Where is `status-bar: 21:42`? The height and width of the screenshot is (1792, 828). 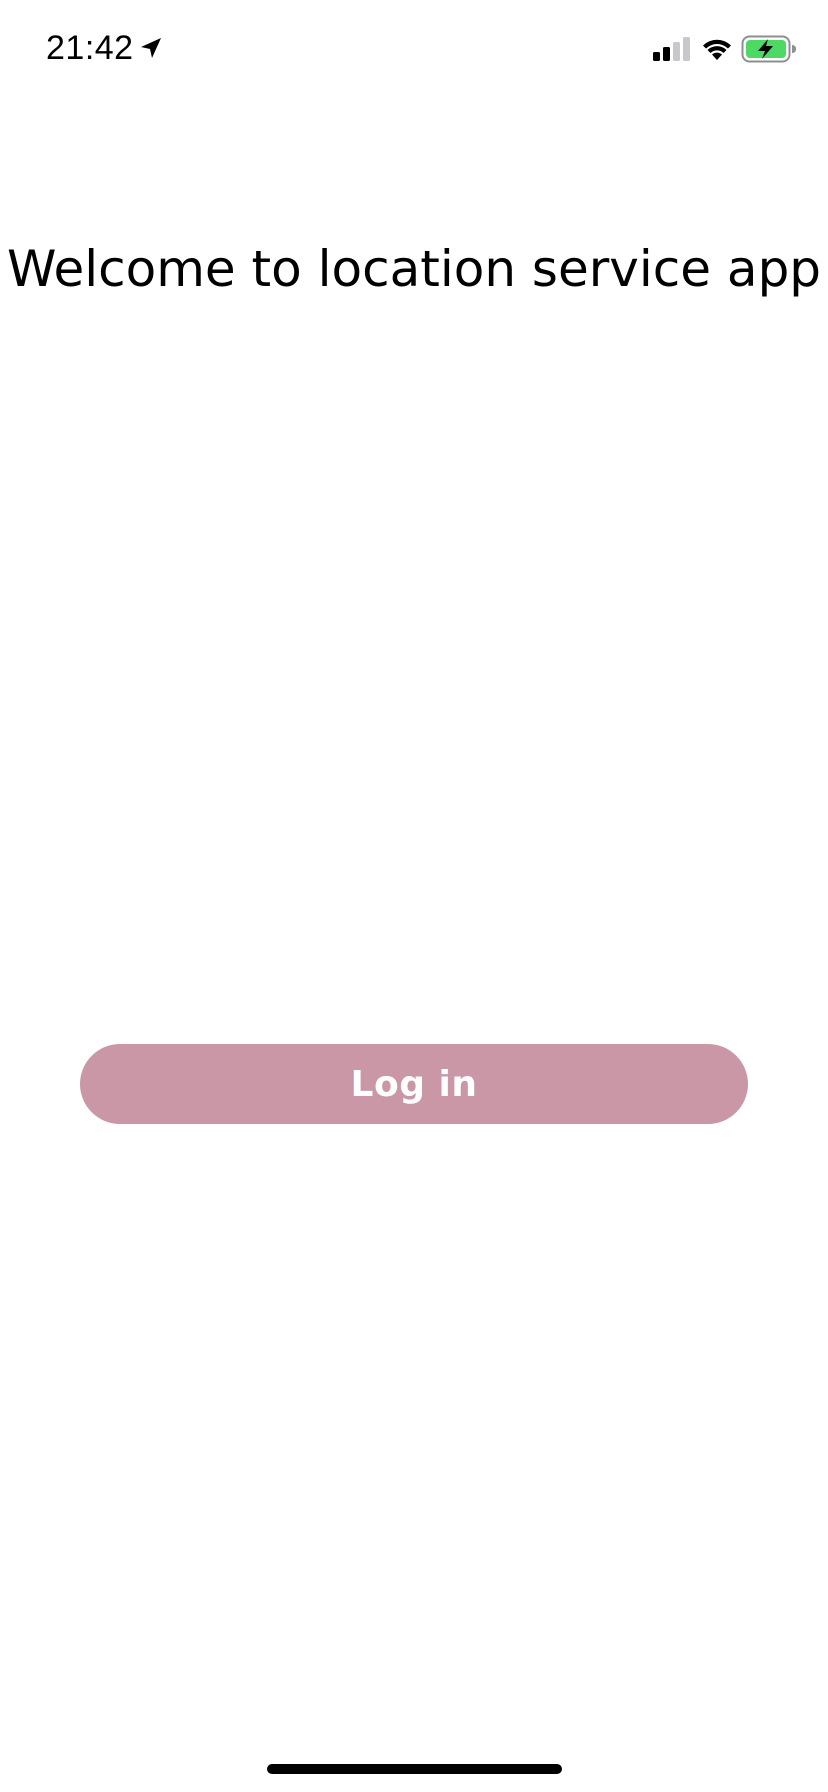 status-bar: 21:42 is located at coordinates (414, 50).